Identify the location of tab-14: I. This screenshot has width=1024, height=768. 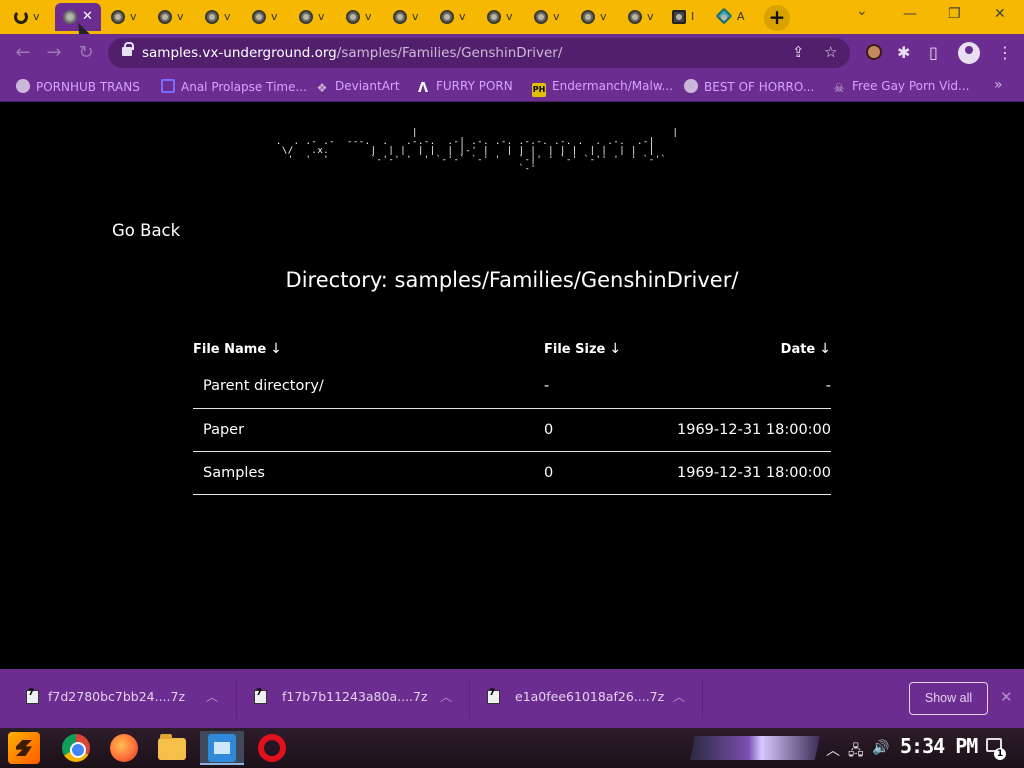
(687, 17).